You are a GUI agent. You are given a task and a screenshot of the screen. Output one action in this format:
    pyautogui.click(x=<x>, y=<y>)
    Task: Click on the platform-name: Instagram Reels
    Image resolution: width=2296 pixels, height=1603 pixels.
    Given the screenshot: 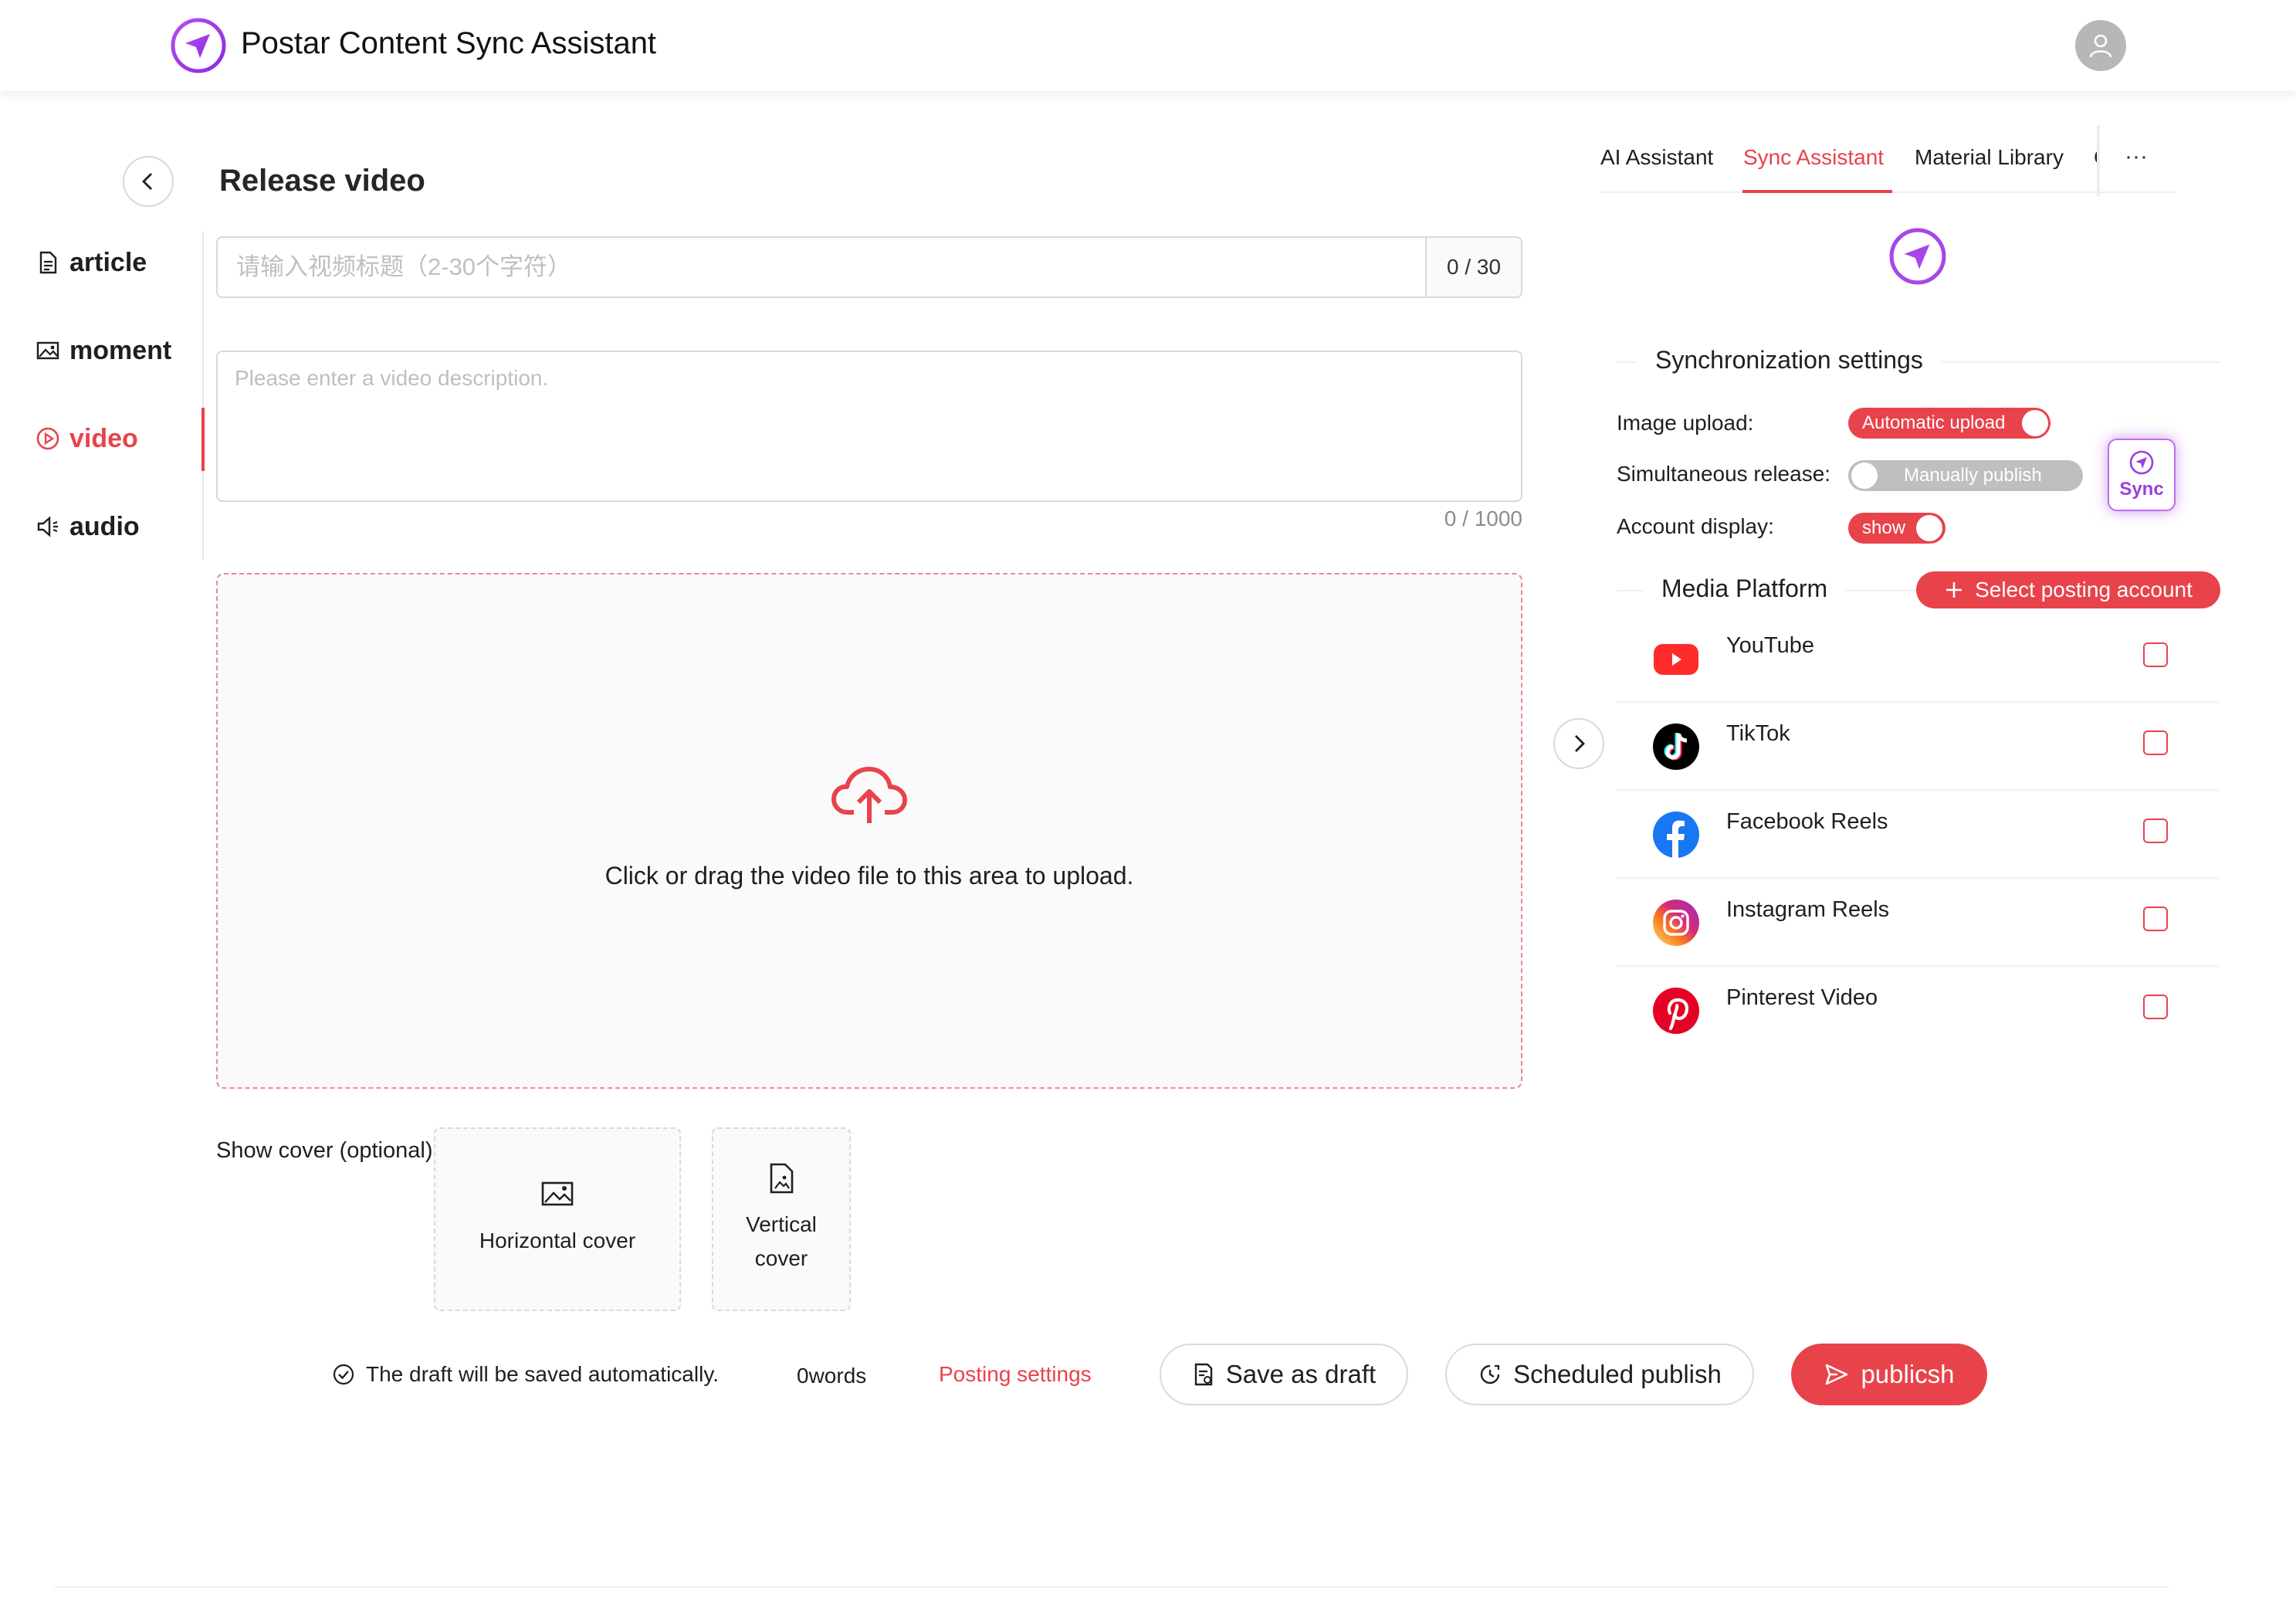 What is the action you would take?
    pyautogui.click(x=1808, y=909)
    